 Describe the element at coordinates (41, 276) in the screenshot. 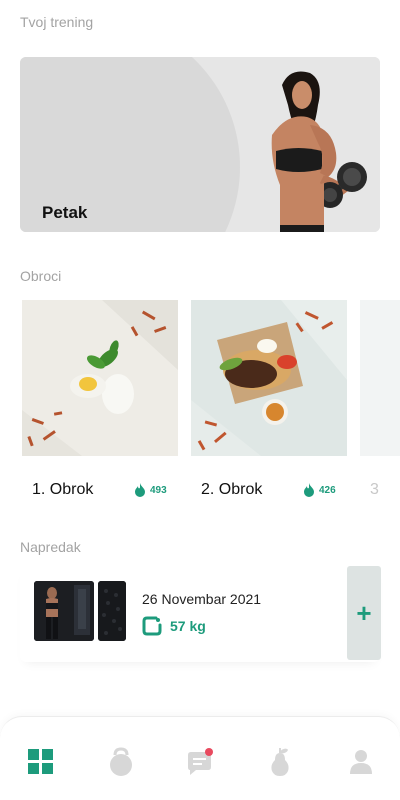

I see `meals-section-title: Obroci` at that location.